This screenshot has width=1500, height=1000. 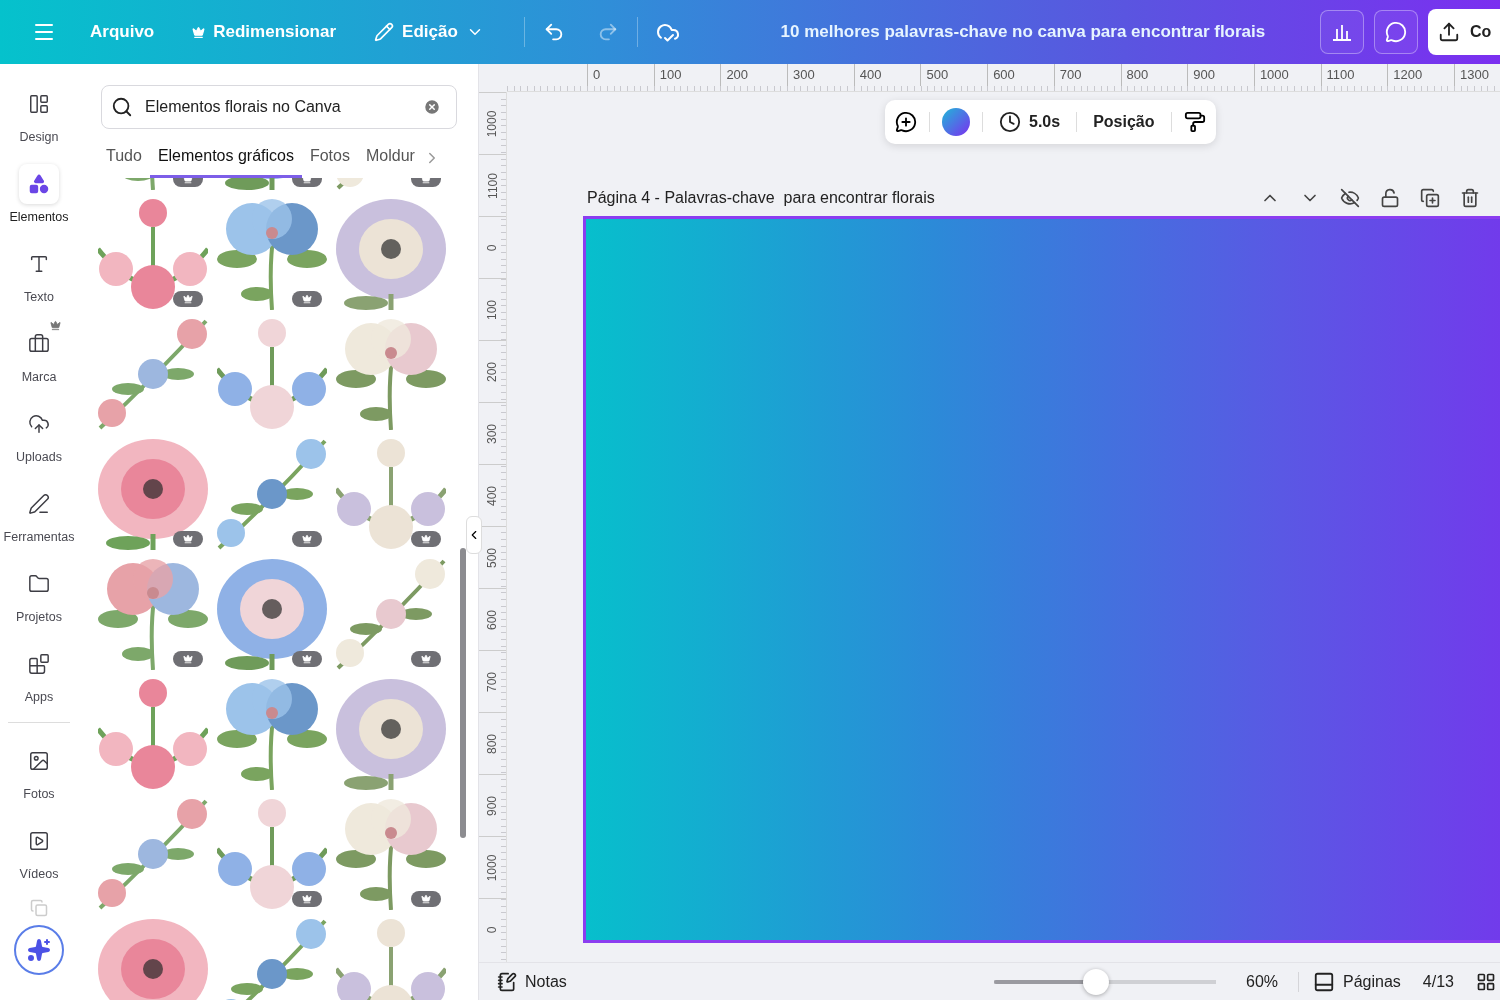 What do you see at coordinates (1342, 32) in the screenshot?
I see `chart-button` at bounding box center [1342, 32].